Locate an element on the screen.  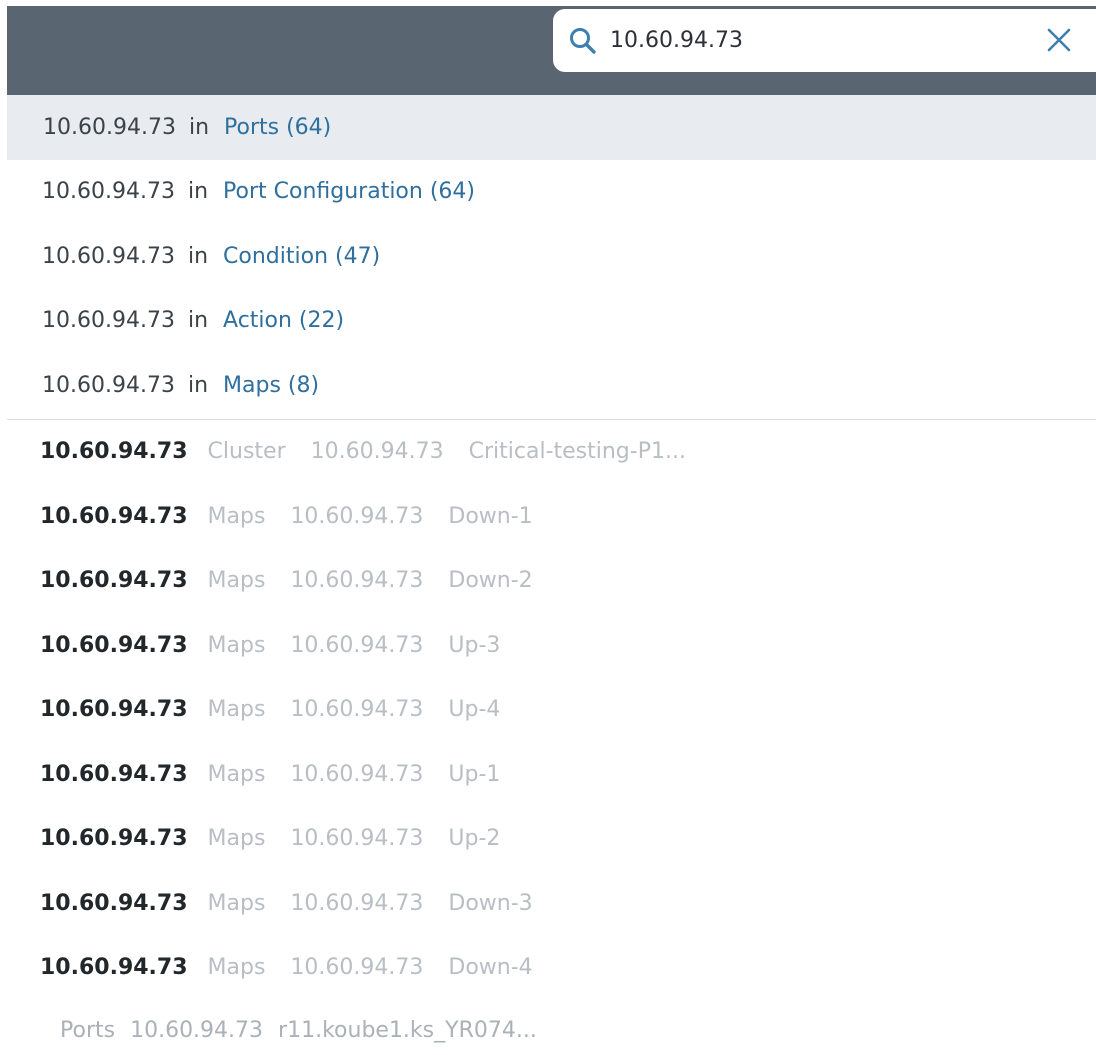
search-input is located at coordinates (820, 40).